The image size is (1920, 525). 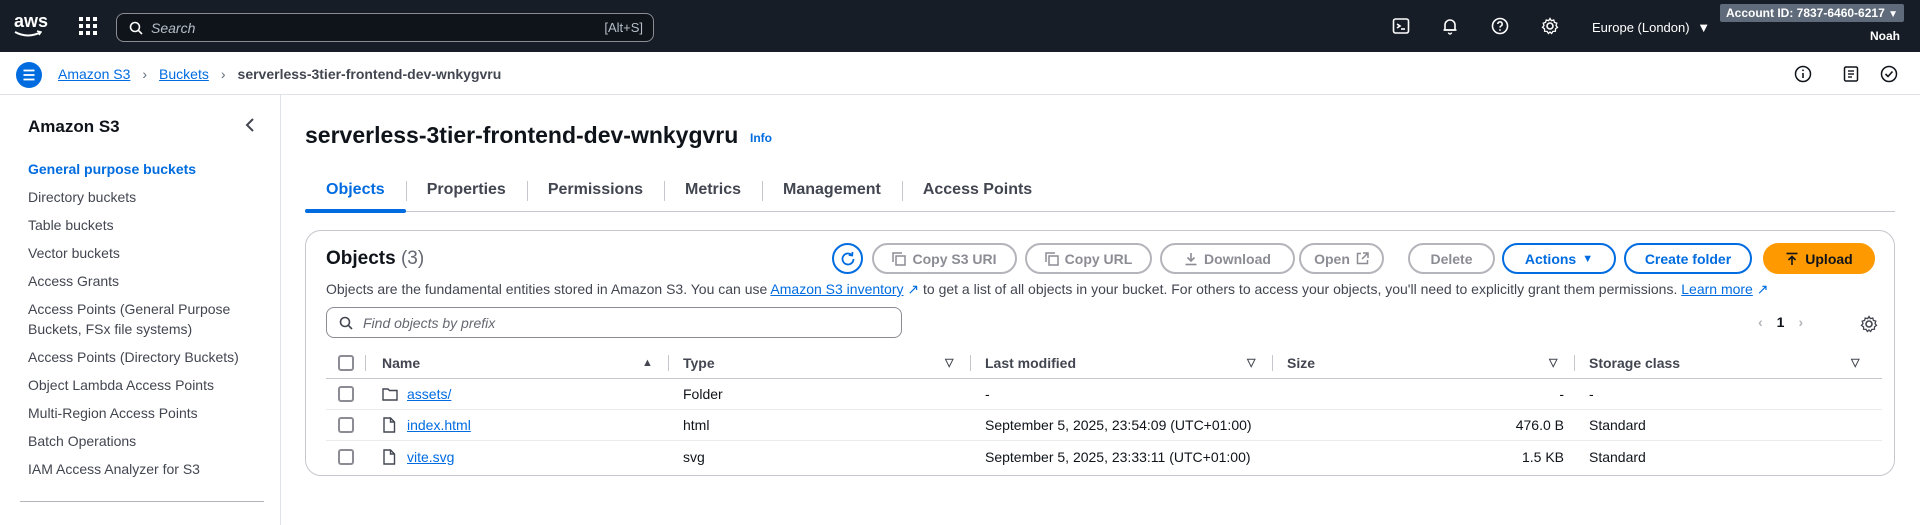 What do you see at coordinates (1803, 74) in the screenshot?
I see `info-circle-icon` at bounding box center [1803, 74].